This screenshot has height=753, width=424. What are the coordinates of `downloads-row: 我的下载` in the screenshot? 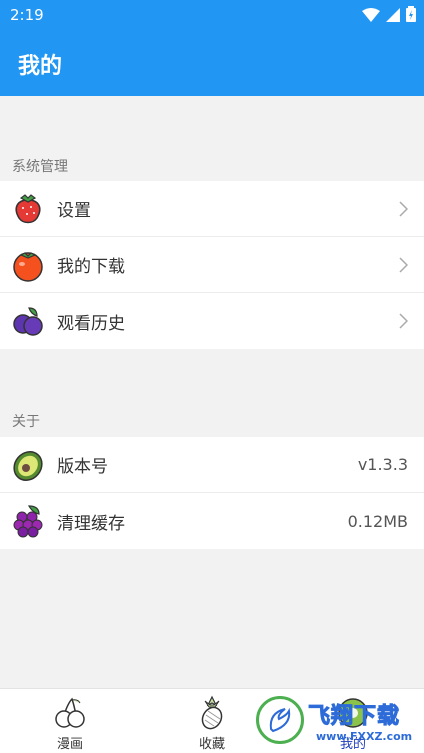 It's located at (212, 265).